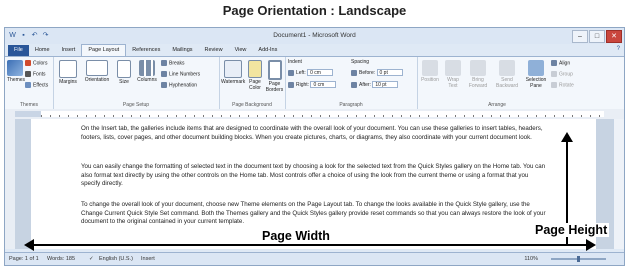  Describe the element at coordinates (614, 36) in the screenshot. I see `close-button: ✕` at that location.